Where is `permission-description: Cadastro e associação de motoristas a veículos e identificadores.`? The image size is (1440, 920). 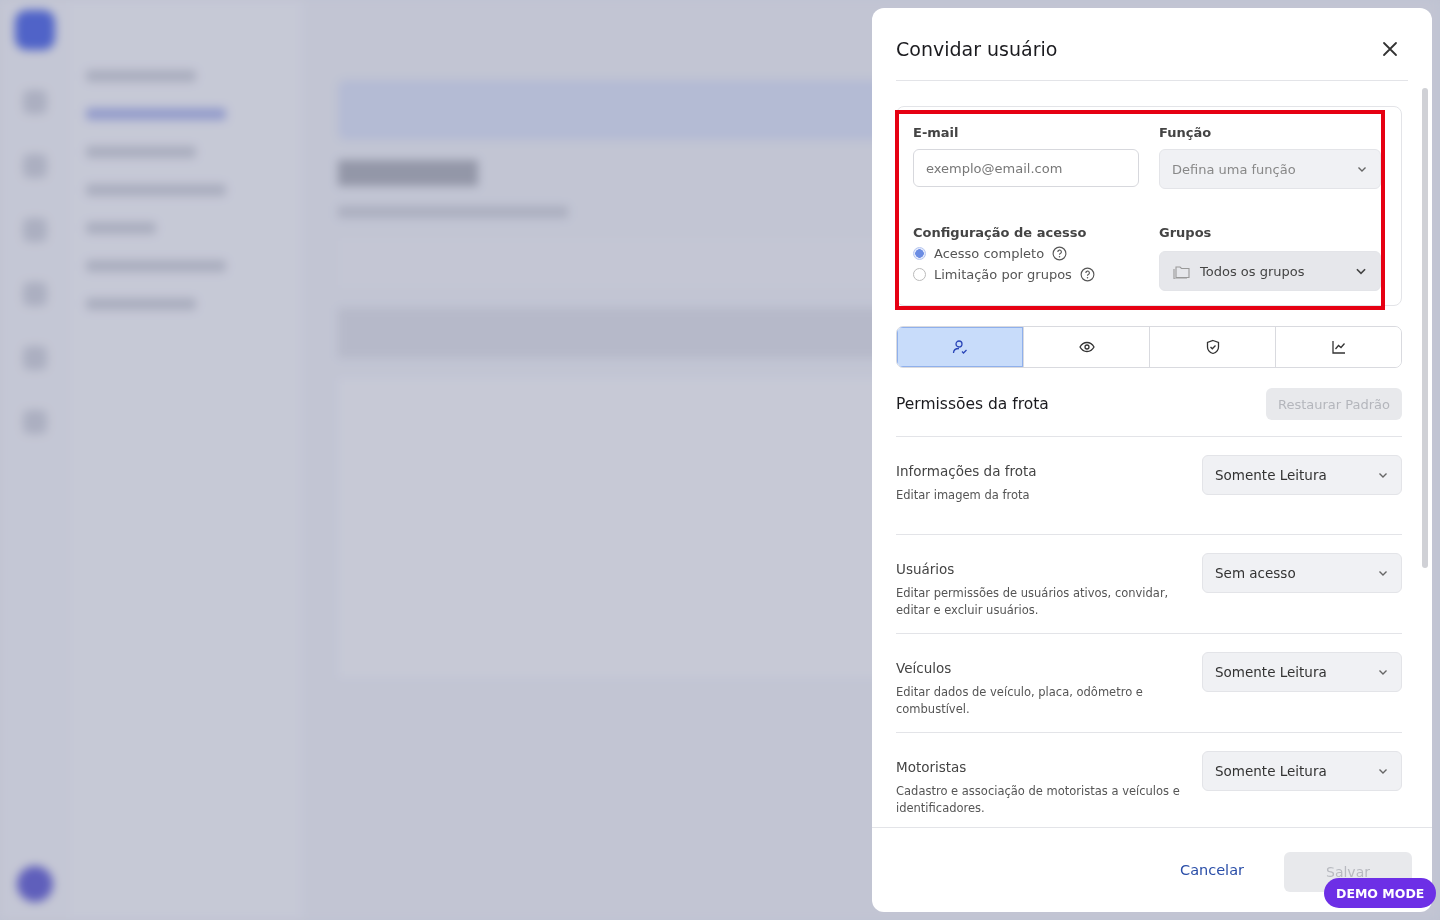
permission-description: Cadastro e associação de motoristas a veículos e identificadores. is located at coordinates (1038, 800).